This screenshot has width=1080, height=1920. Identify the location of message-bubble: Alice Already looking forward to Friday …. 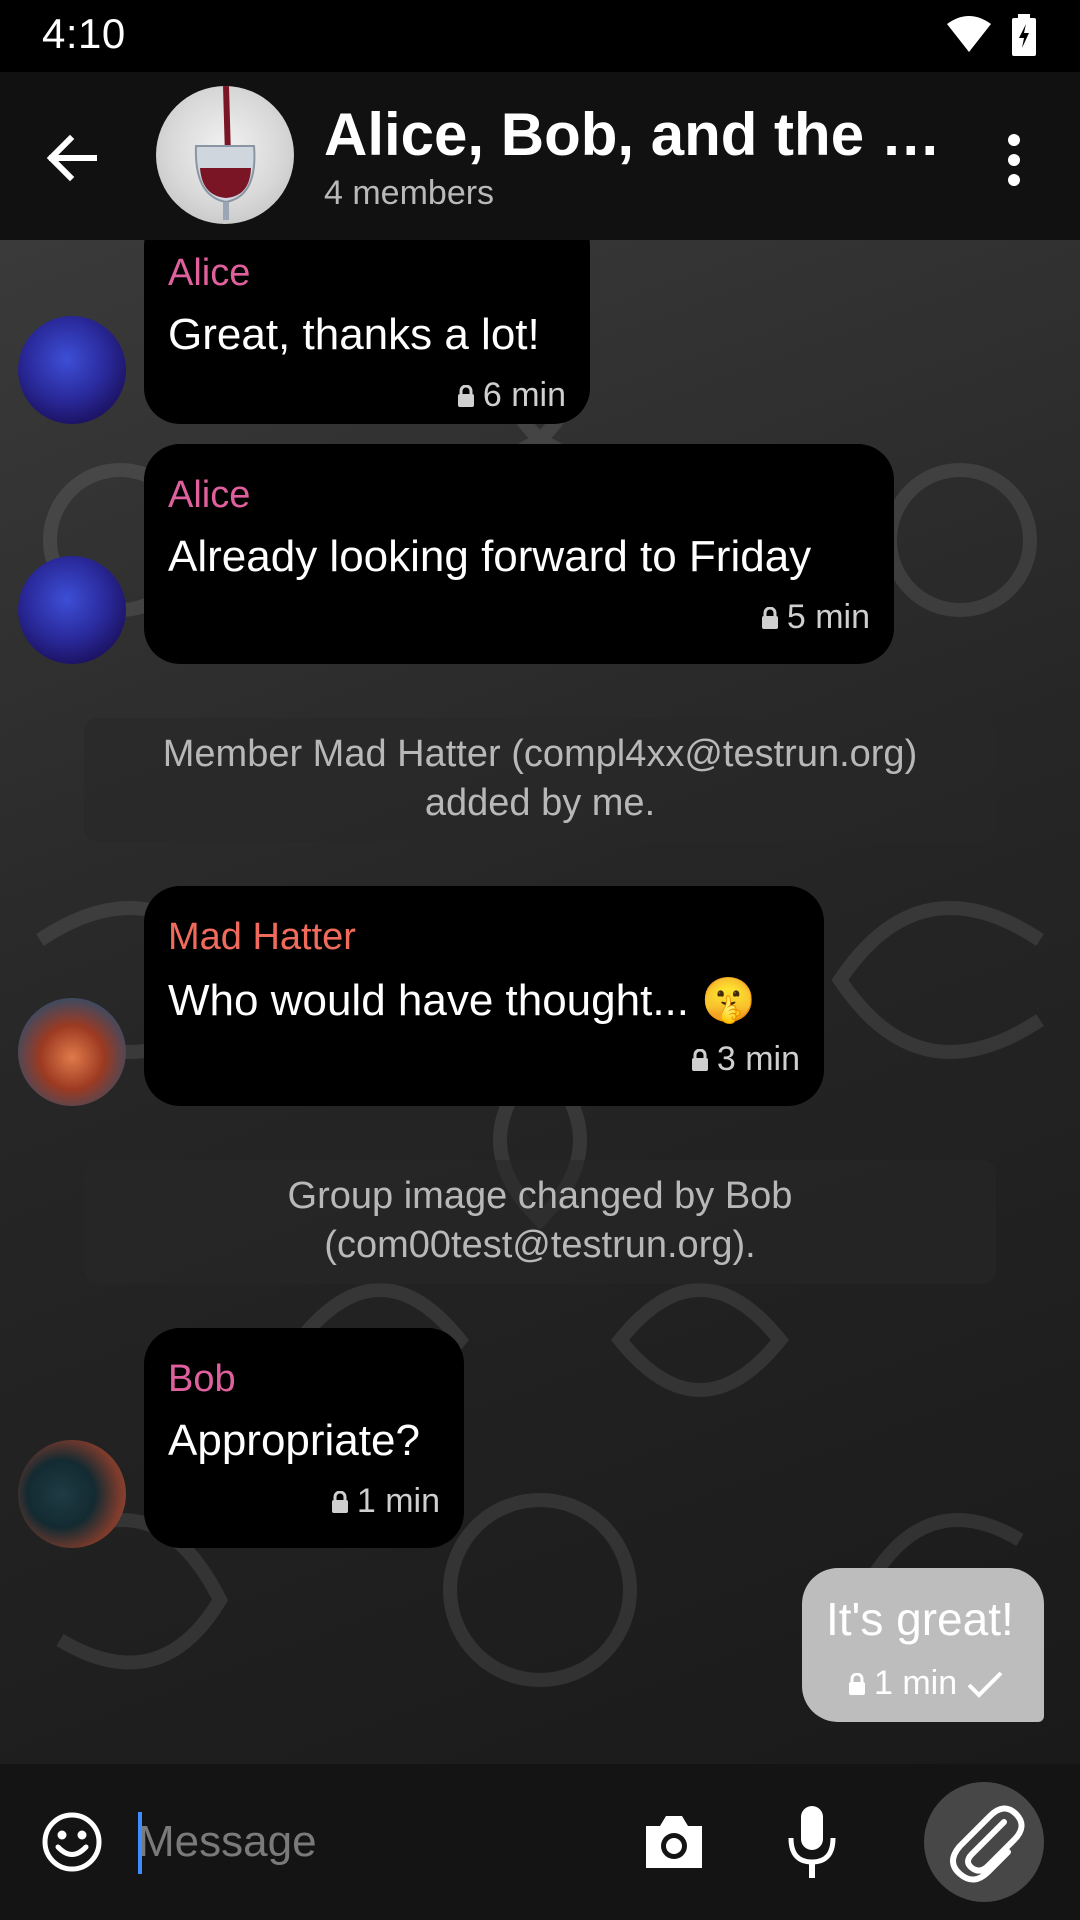
(519, 554).